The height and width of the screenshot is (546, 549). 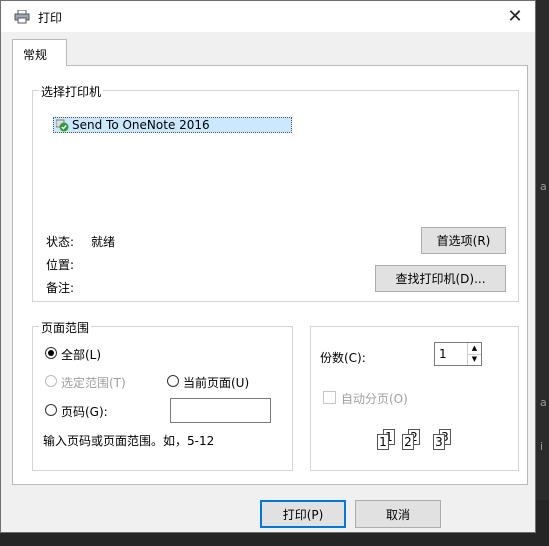 I want to click on pages-radio, so click(x=51, y=410).